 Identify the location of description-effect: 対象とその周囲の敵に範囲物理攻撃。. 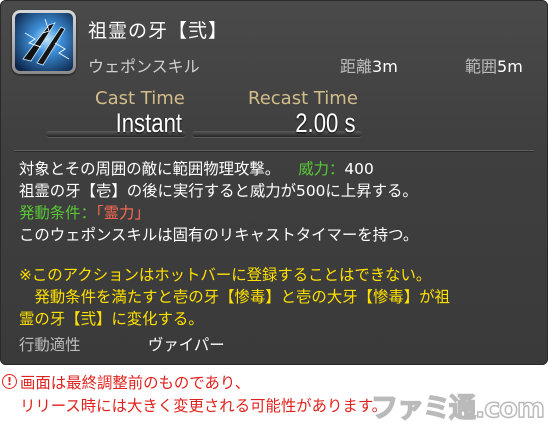
(150, 169).